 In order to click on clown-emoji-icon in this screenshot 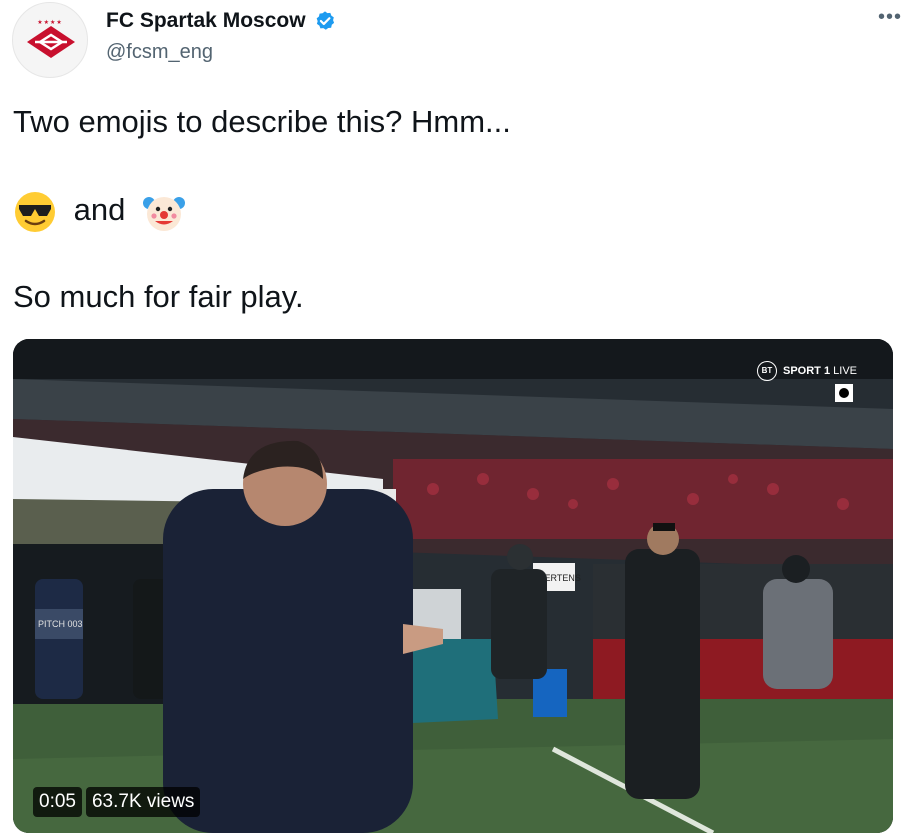, I will do `click(163, 214)`.